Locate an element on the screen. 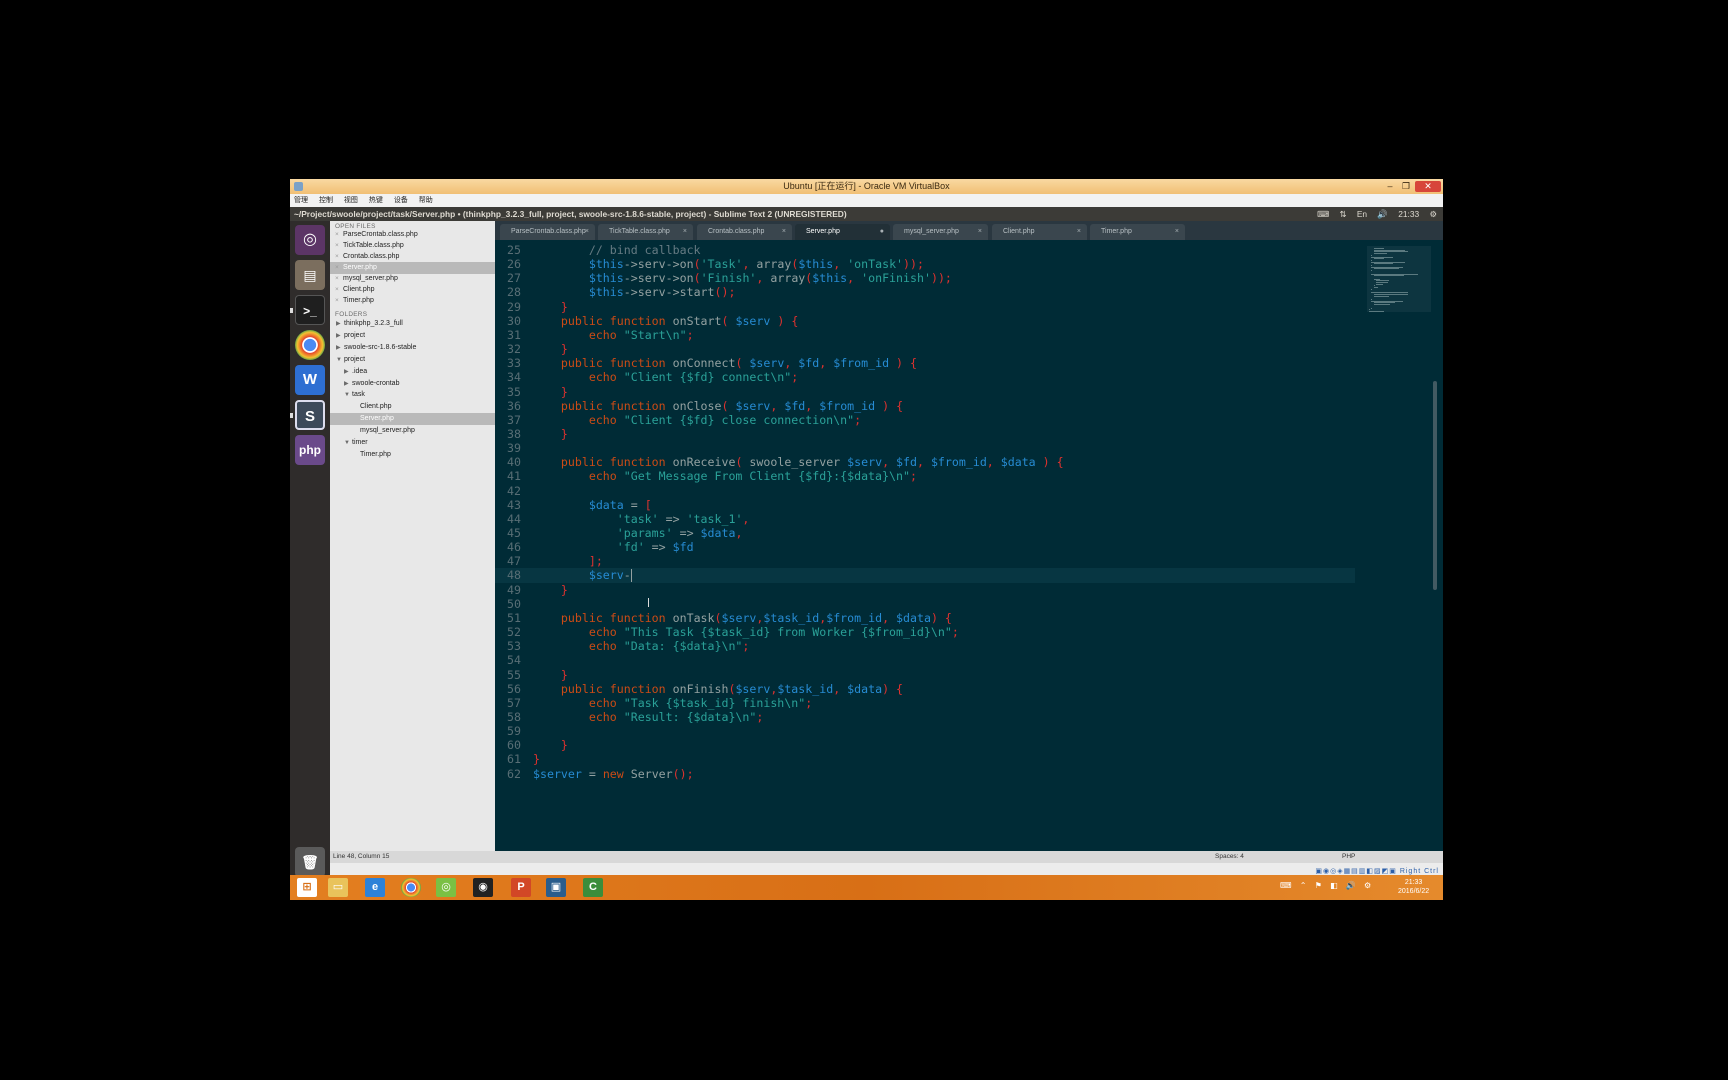  folder-tree-item: Timer.php is located at coordinates (412, 455).